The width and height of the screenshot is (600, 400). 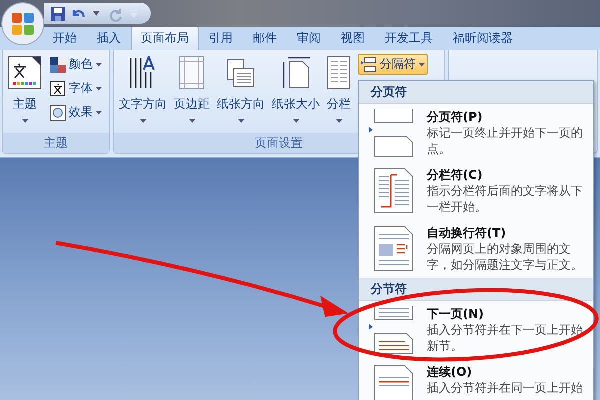 What do you see at coordinates (192, 93) in the screenshot?
I see `ribbon-button: 页边距` at bounding box center [192, 93].